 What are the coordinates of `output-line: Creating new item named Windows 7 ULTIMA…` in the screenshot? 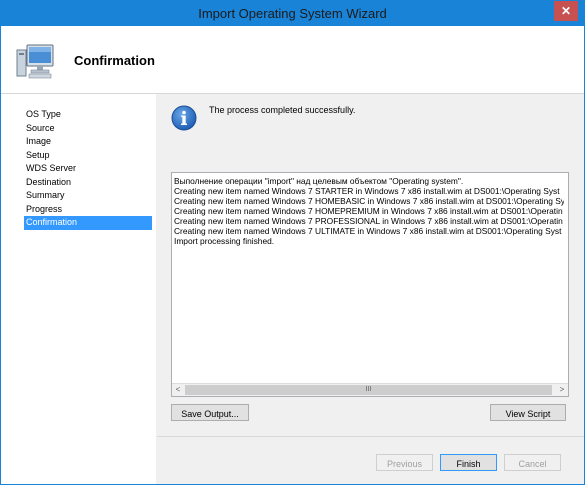 It's located at (368, 231).